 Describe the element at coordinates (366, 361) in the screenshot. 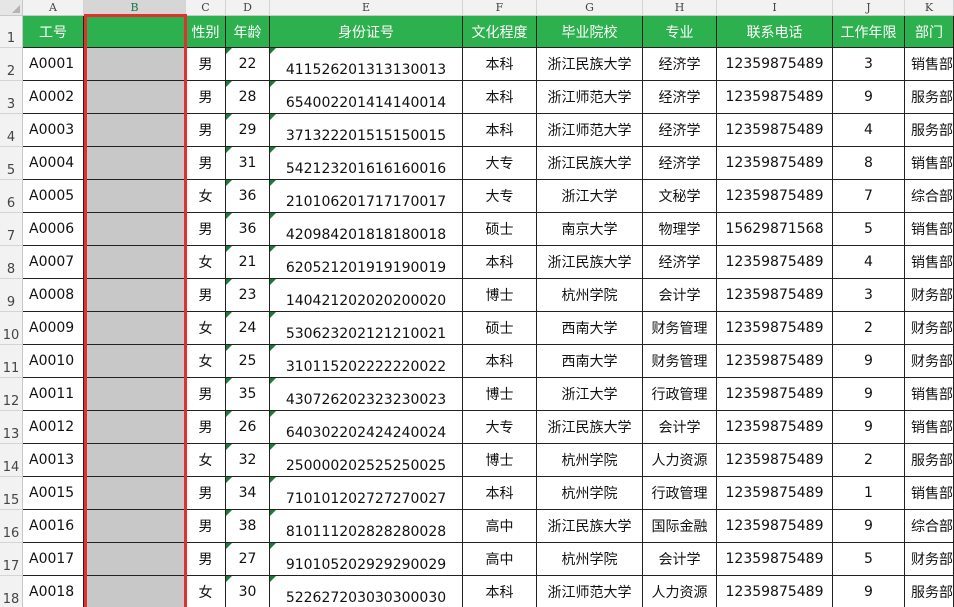

I see `cell-id-card: 310115202222220022` at that location.